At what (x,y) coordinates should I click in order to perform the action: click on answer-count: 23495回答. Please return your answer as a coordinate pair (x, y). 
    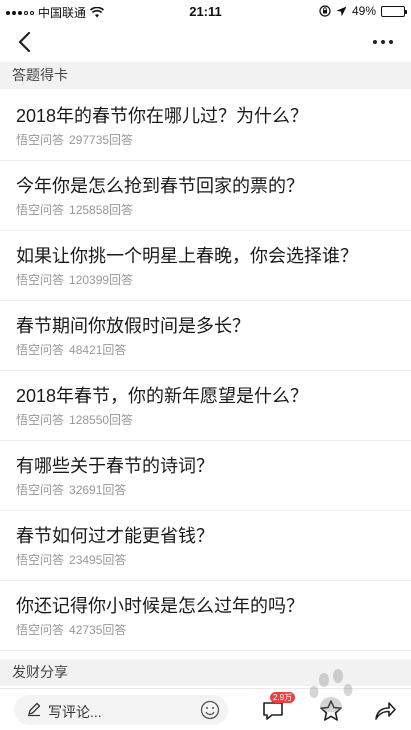
    Looking at the image, I should click on (98, 560).